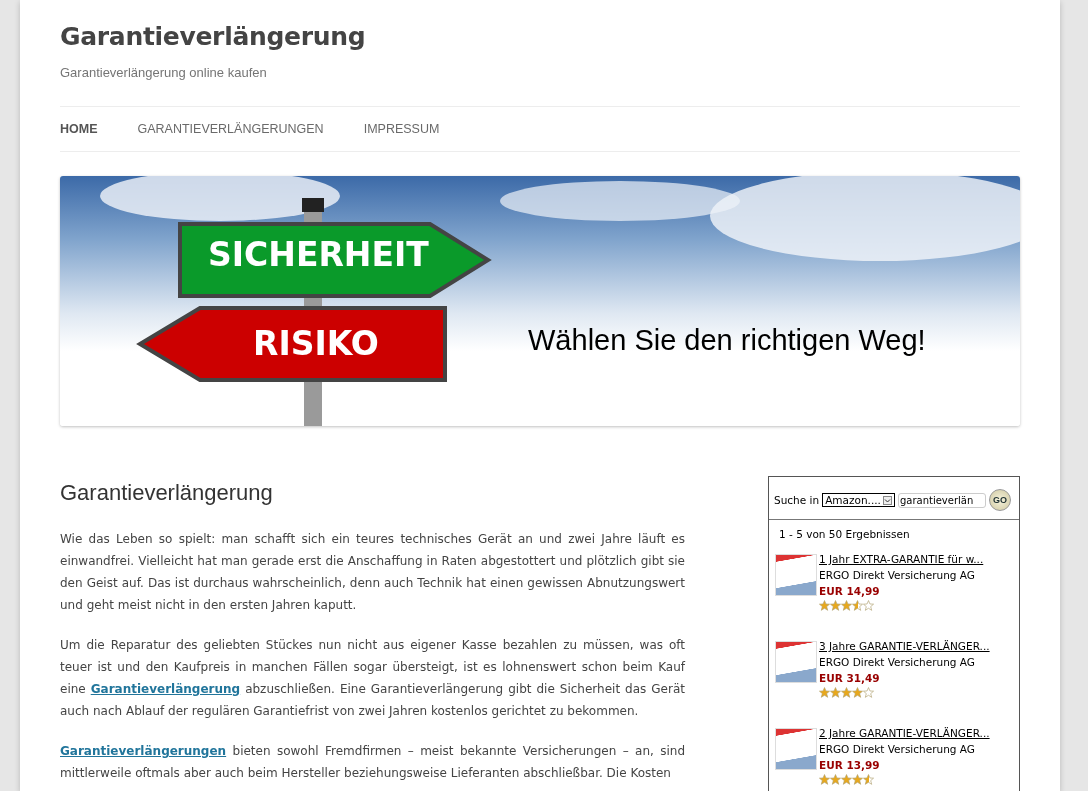 This screenshot has height=791, width=1088. Describe the element at coordinates (165, 689) in the screenshot. I see `article-link: Garantieverlängerung` at that location.